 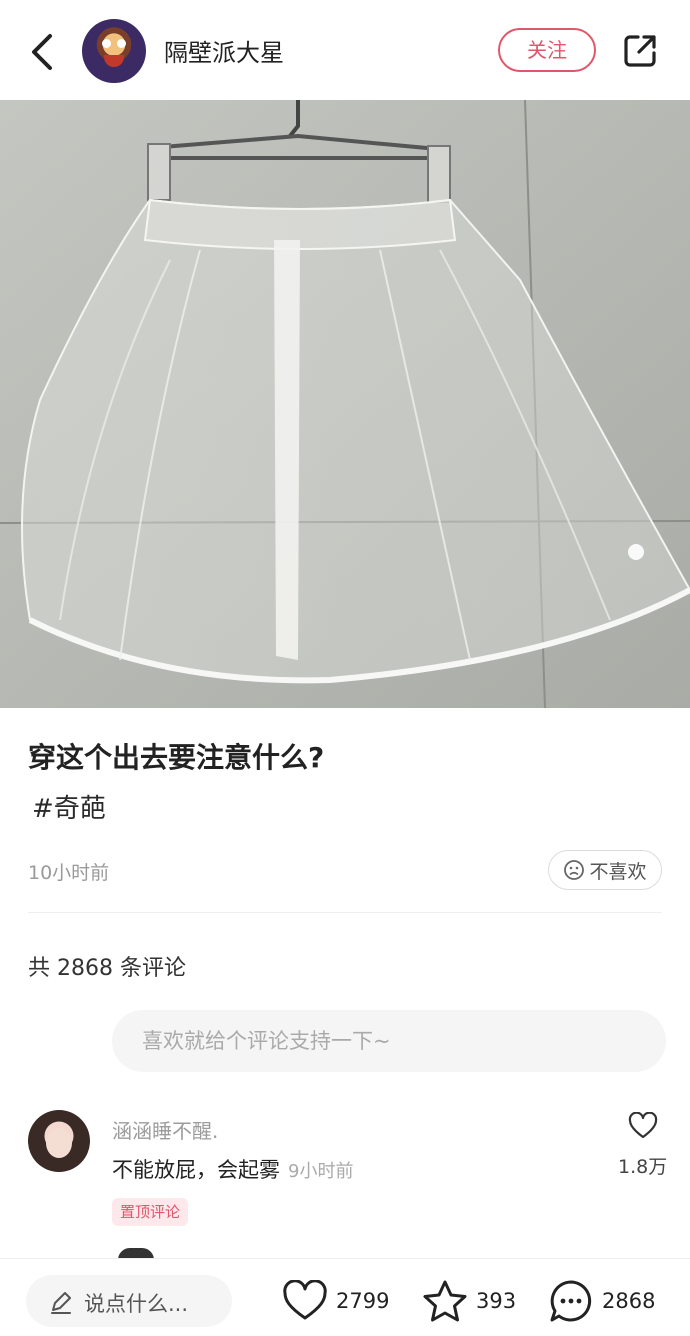 What do you see at coordinates (363, 1301) in the screenshot?
I see `like-count: 2799` at bounding box center [363, 1301].